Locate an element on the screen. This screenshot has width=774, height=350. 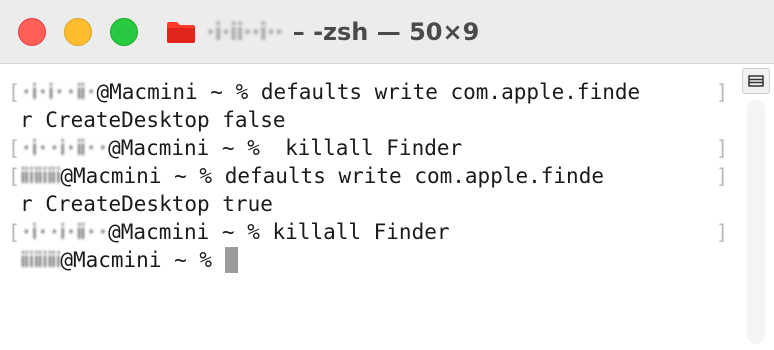
terminal-line: r CreateDesktop false is located at coordinates (153, 120).